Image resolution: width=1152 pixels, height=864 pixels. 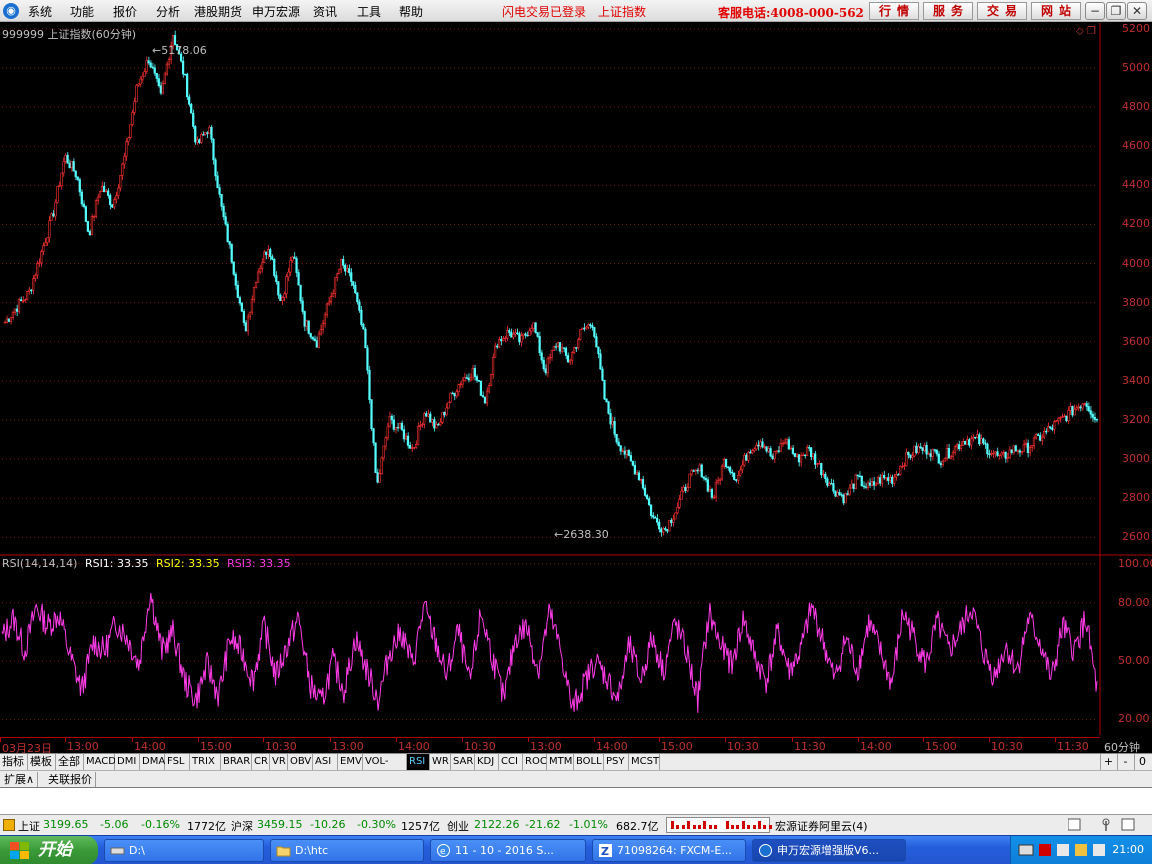 What do you see at coordinates (1099, 850) in the screenshot?
I see `volume-icon` at bounding box center [1099, 850].